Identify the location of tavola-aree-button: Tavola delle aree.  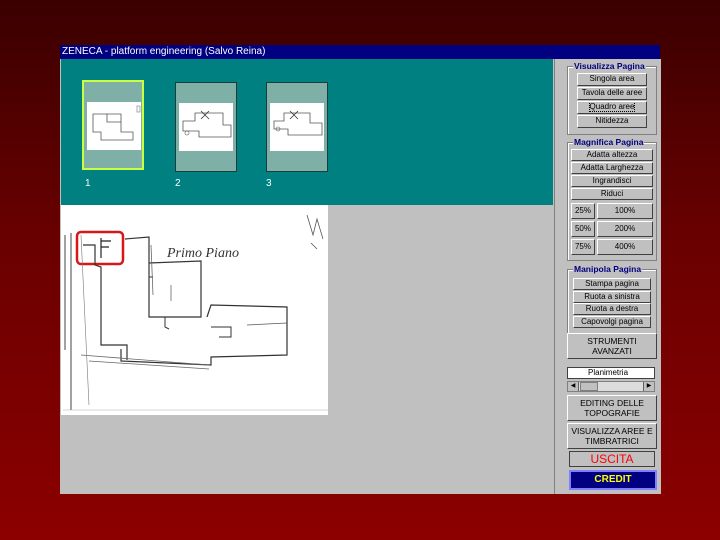
(612, 93).